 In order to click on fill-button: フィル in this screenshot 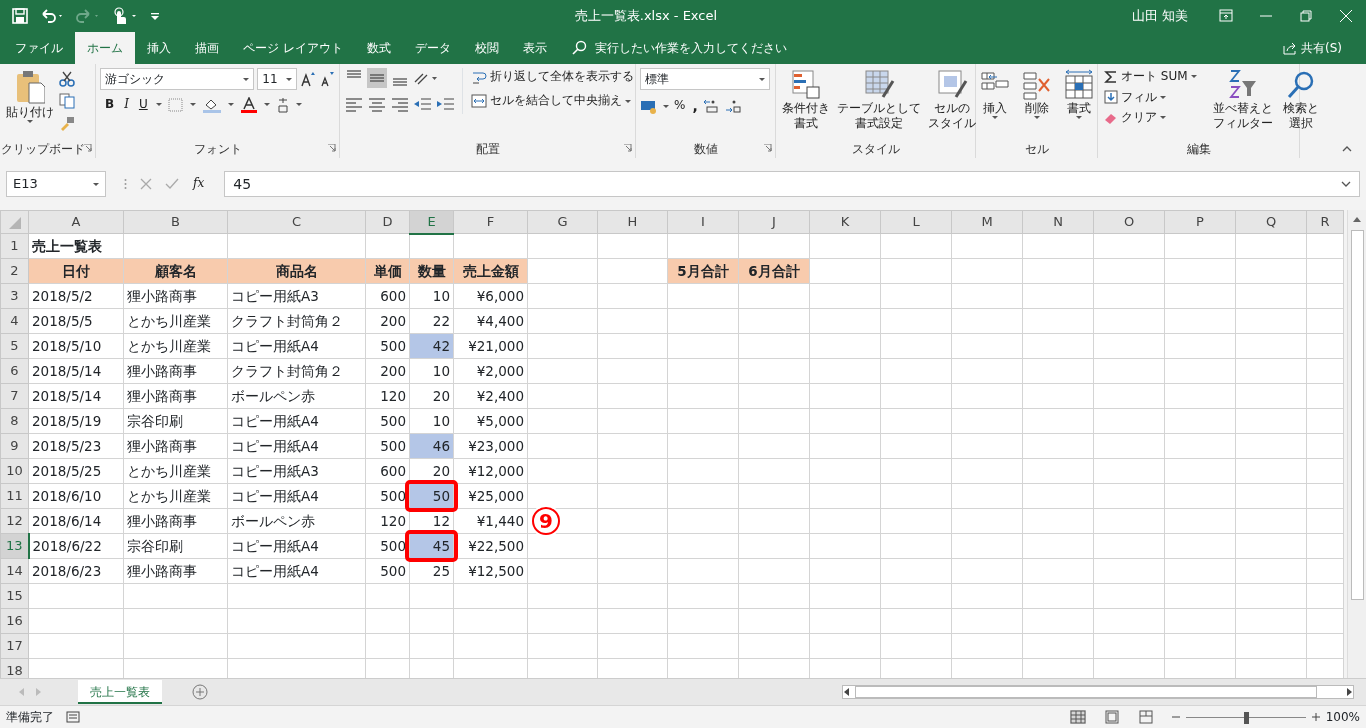, I will do `click(1150, 97)`.